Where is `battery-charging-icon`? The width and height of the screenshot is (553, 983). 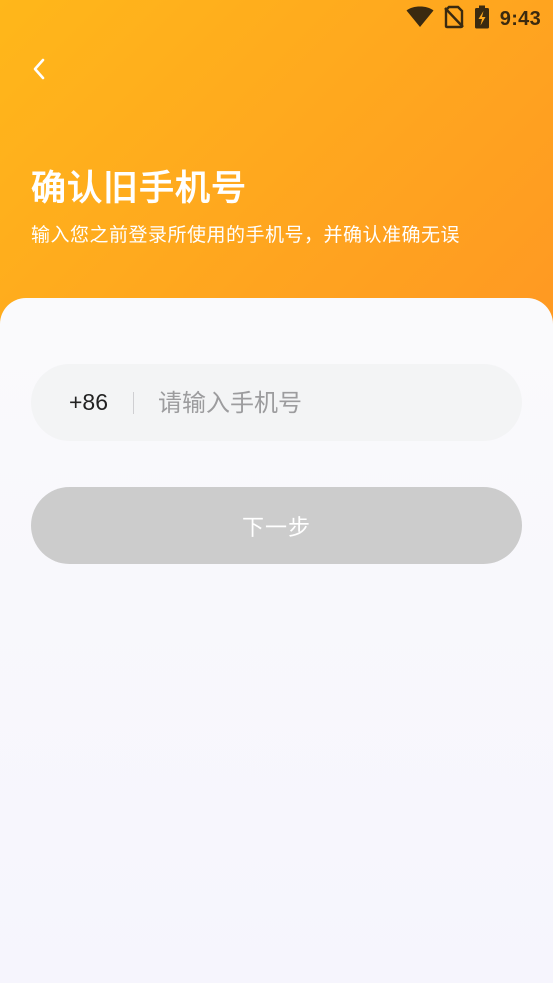 battery-charging-icon is located at coordinates (482, 19).